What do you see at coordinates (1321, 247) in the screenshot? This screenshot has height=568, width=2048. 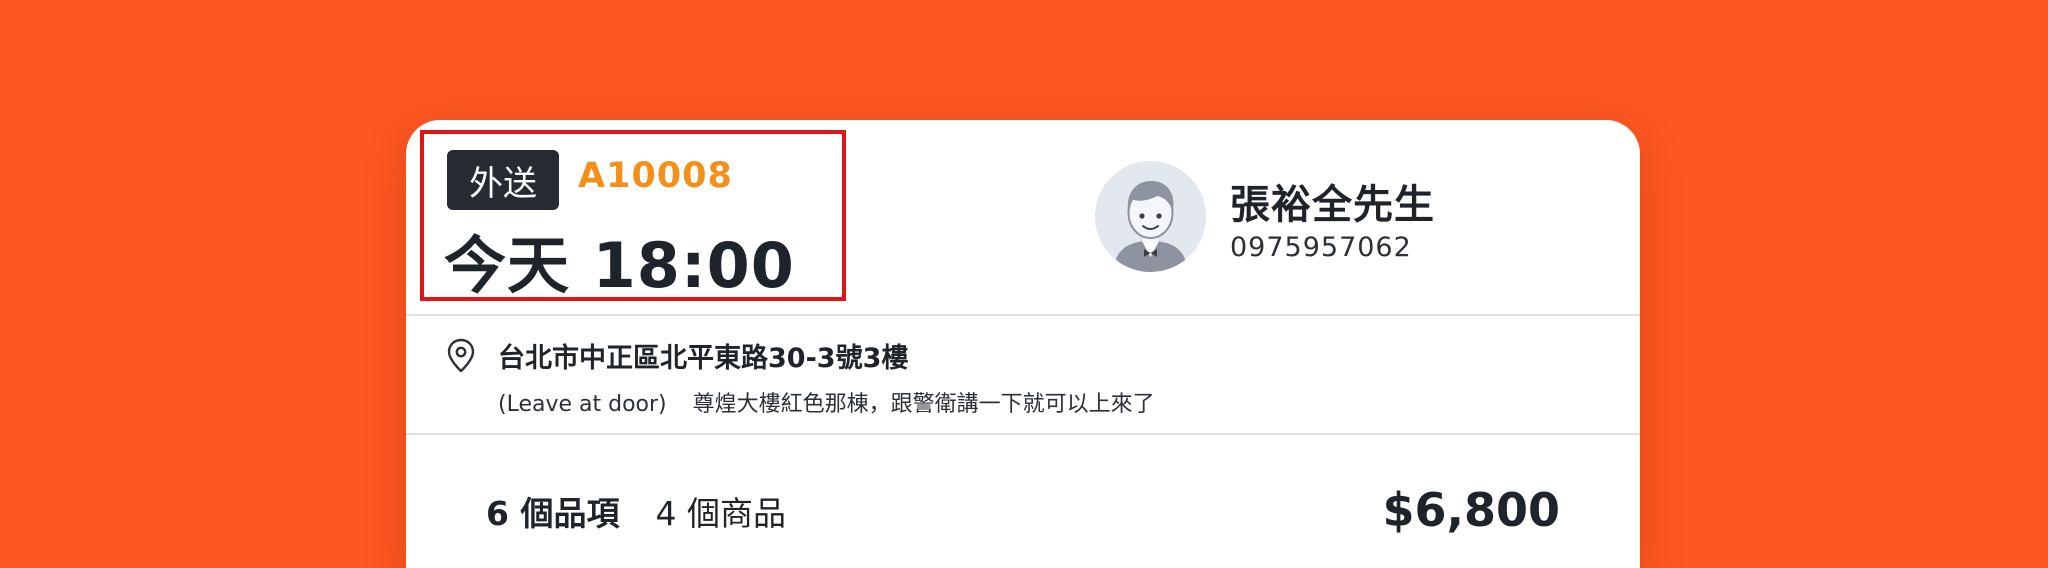 I see `customer-phone: 0975957062` at bounding box center [1321, 247].